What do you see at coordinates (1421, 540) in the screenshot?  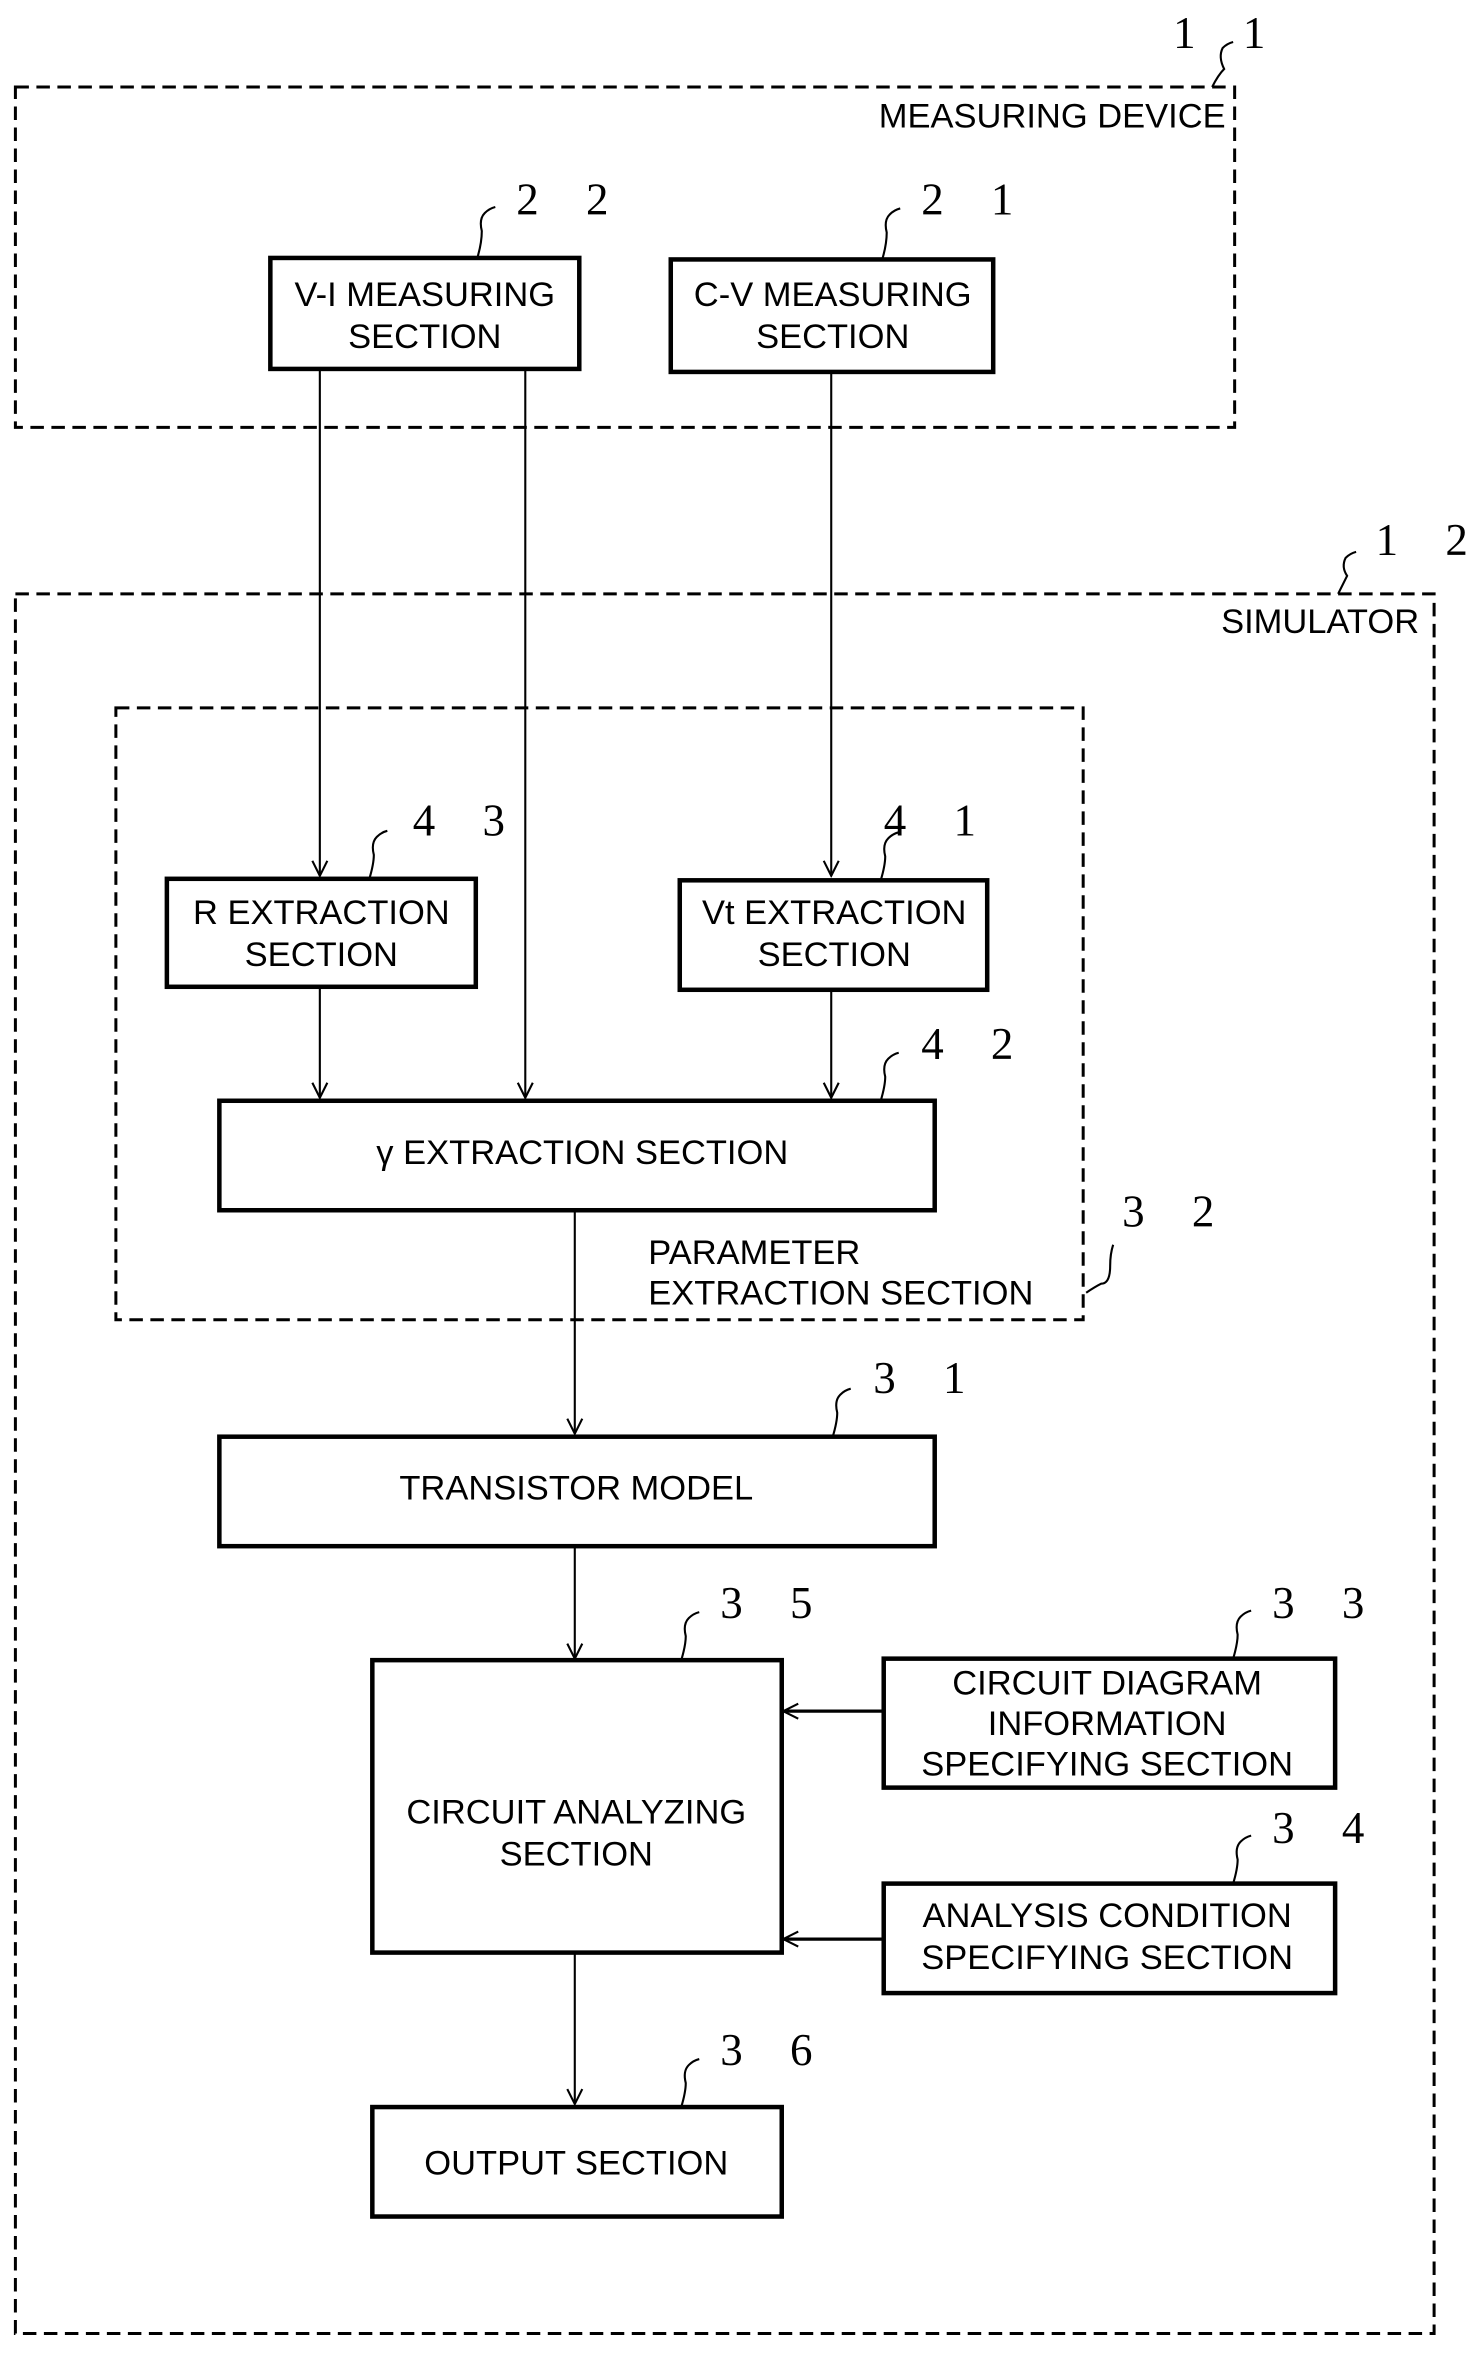 I see `simulator-ref: 1 2` at bounding box center [1421, 540].